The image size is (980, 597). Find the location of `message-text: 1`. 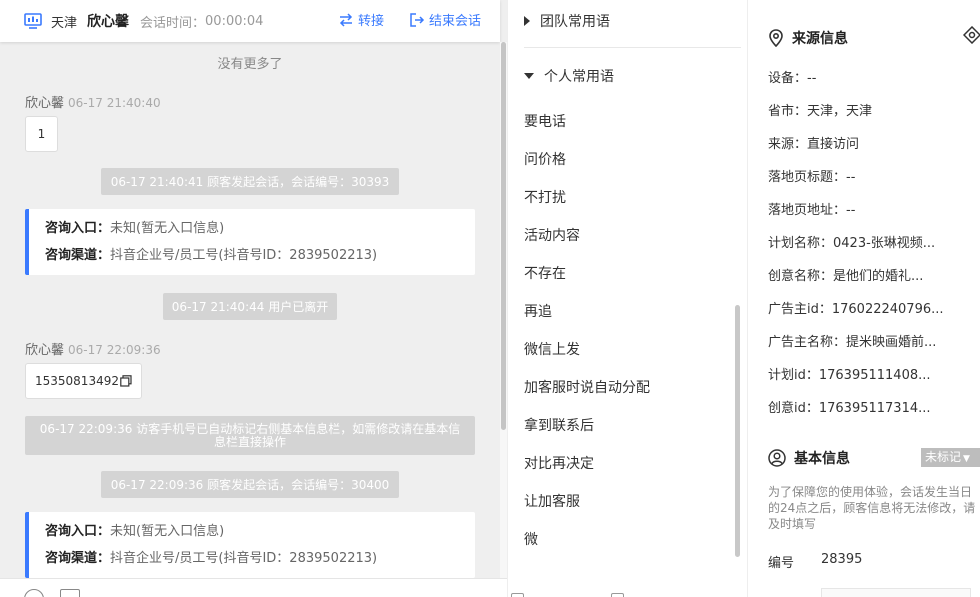

message-text: 1 is located at coordinates (41, 134).